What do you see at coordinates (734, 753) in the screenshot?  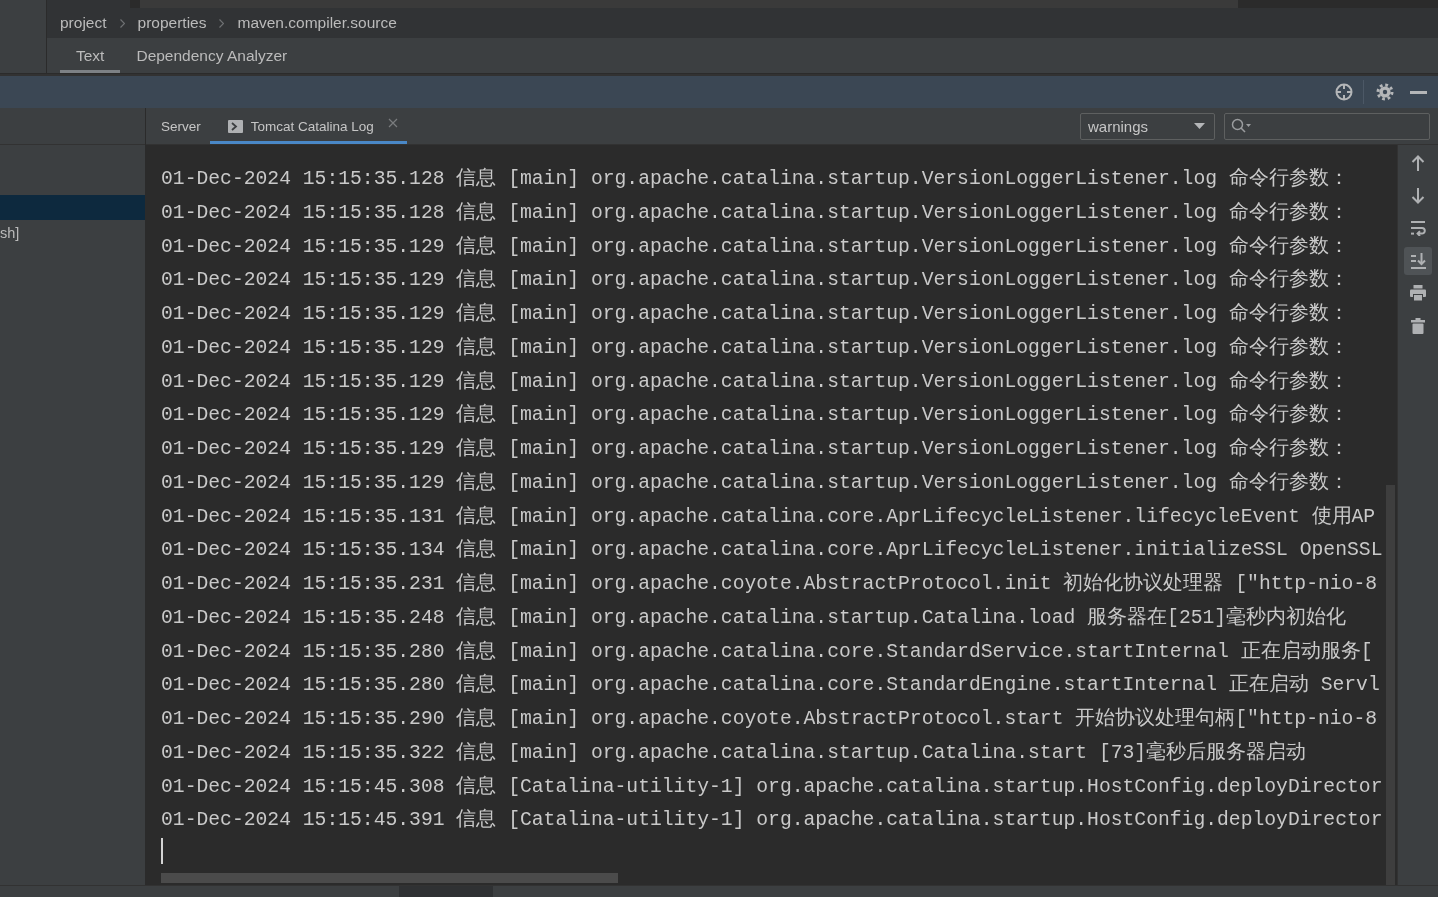 I see `log-line: 01-Dec-2024 15:15:35.322 信息 [main] org.apache.catalina.startup.Catalina.start [73]毫秒后服务器启动` at bounding box center [734, 753].